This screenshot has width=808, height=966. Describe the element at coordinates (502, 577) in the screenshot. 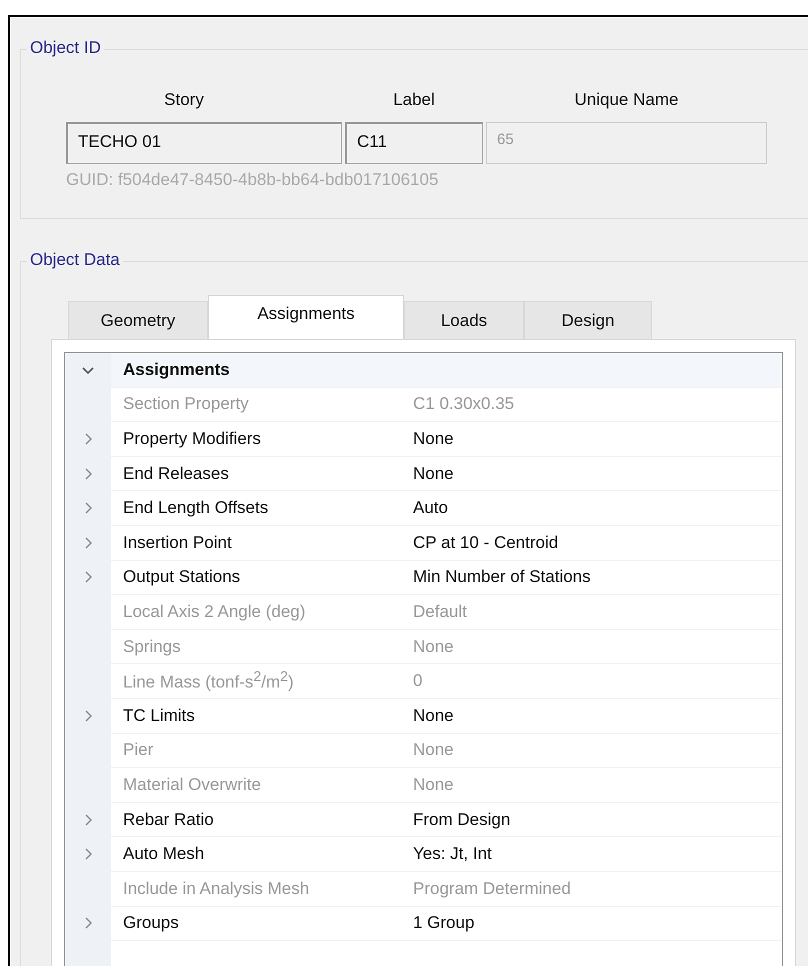

I see `property-value: Min Number of Stations` at that location.